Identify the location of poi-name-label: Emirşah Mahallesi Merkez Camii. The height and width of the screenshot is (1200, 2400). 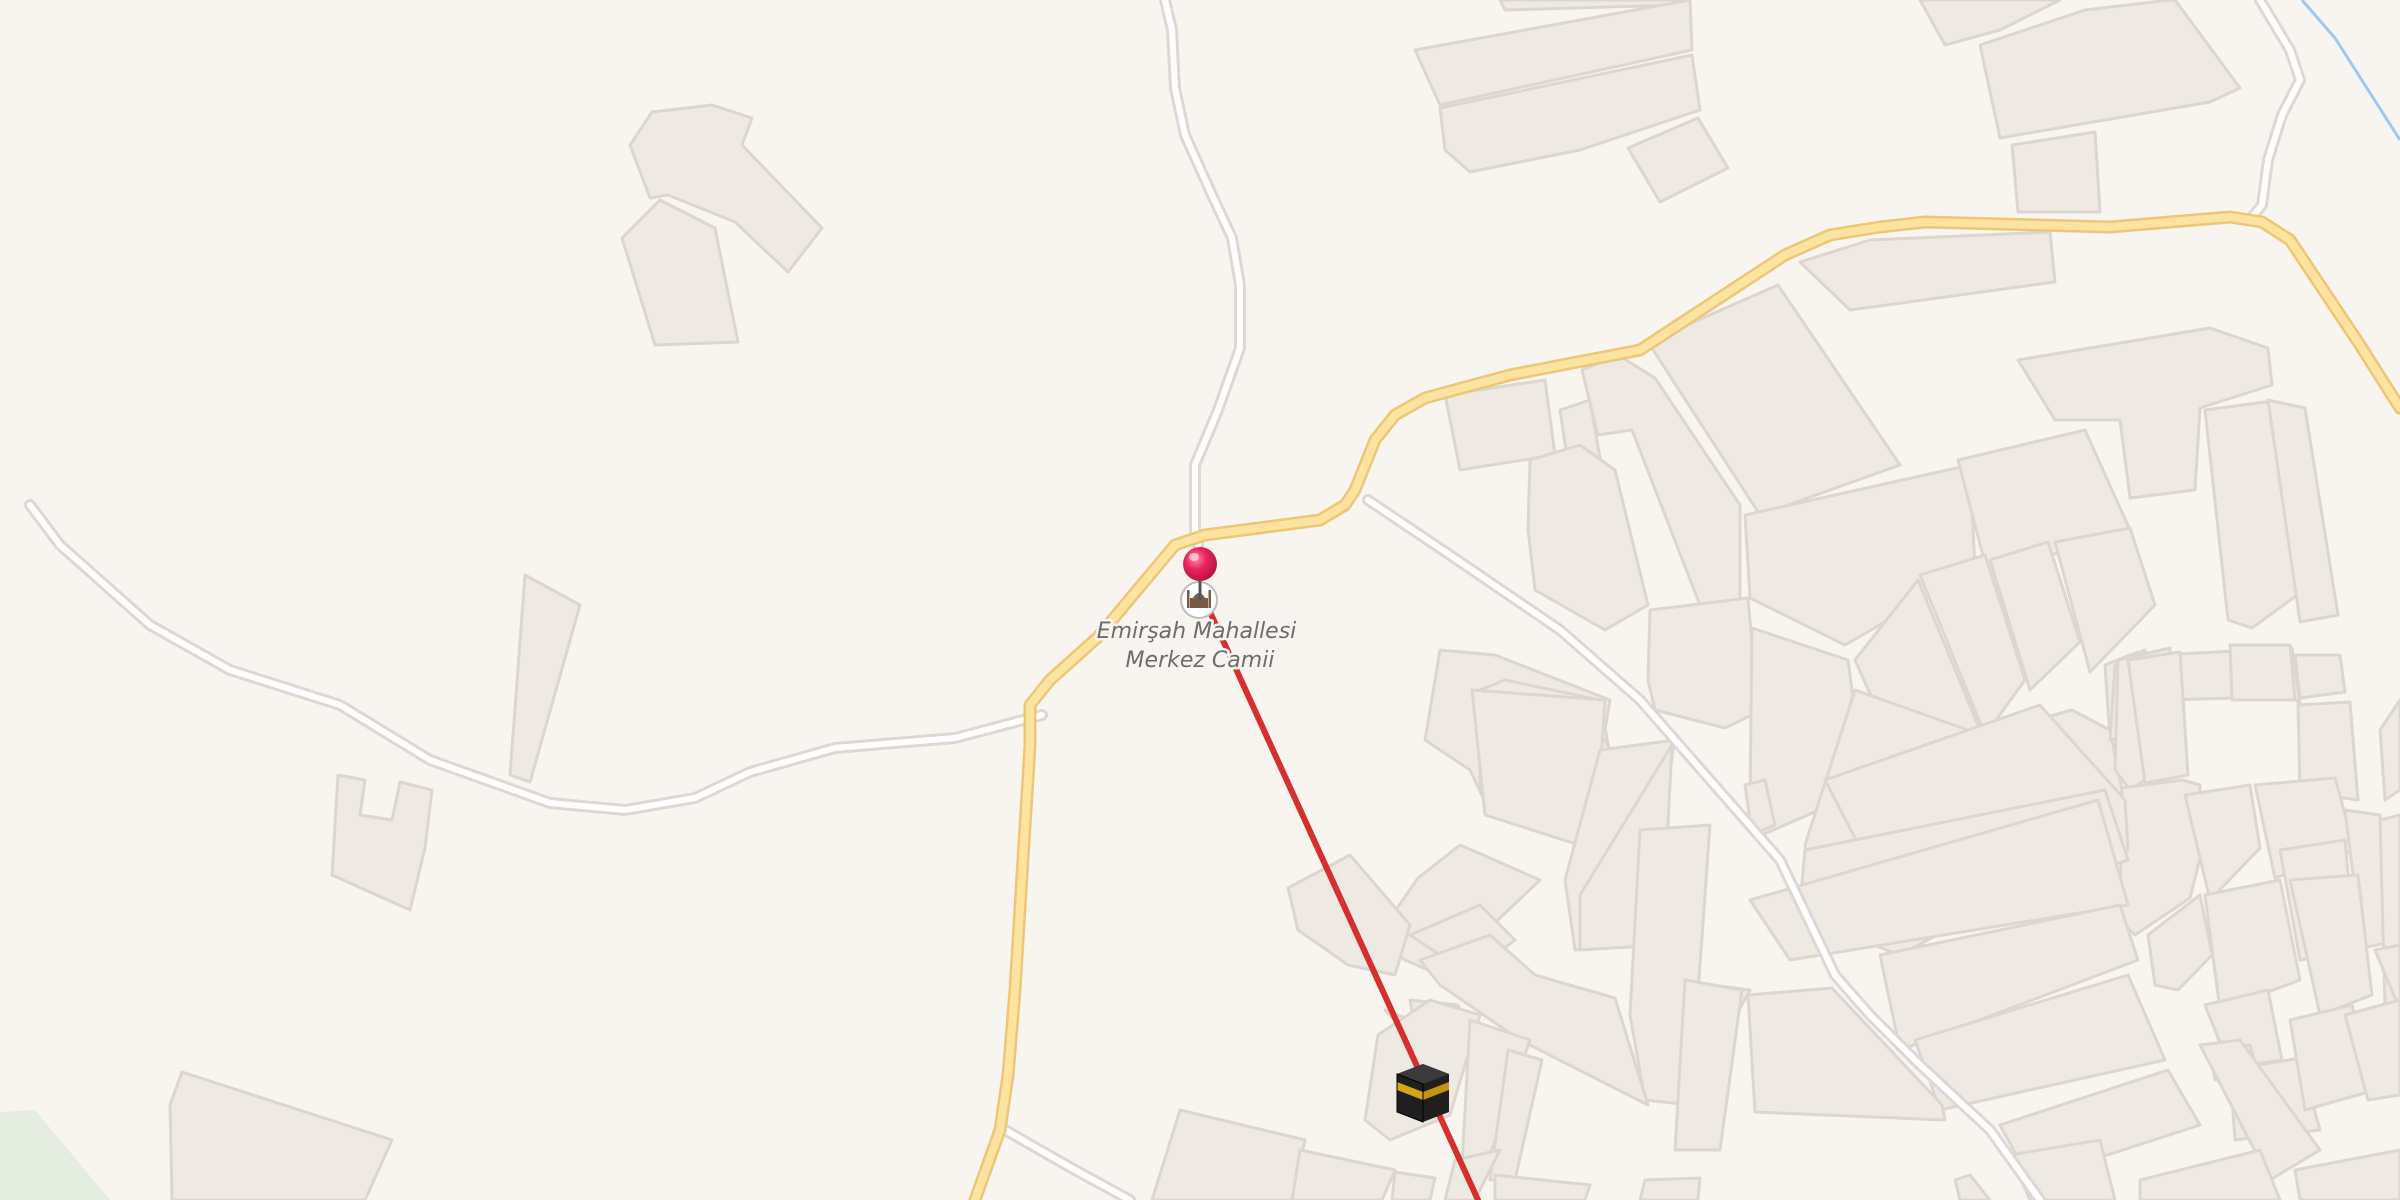
(1199, 646).